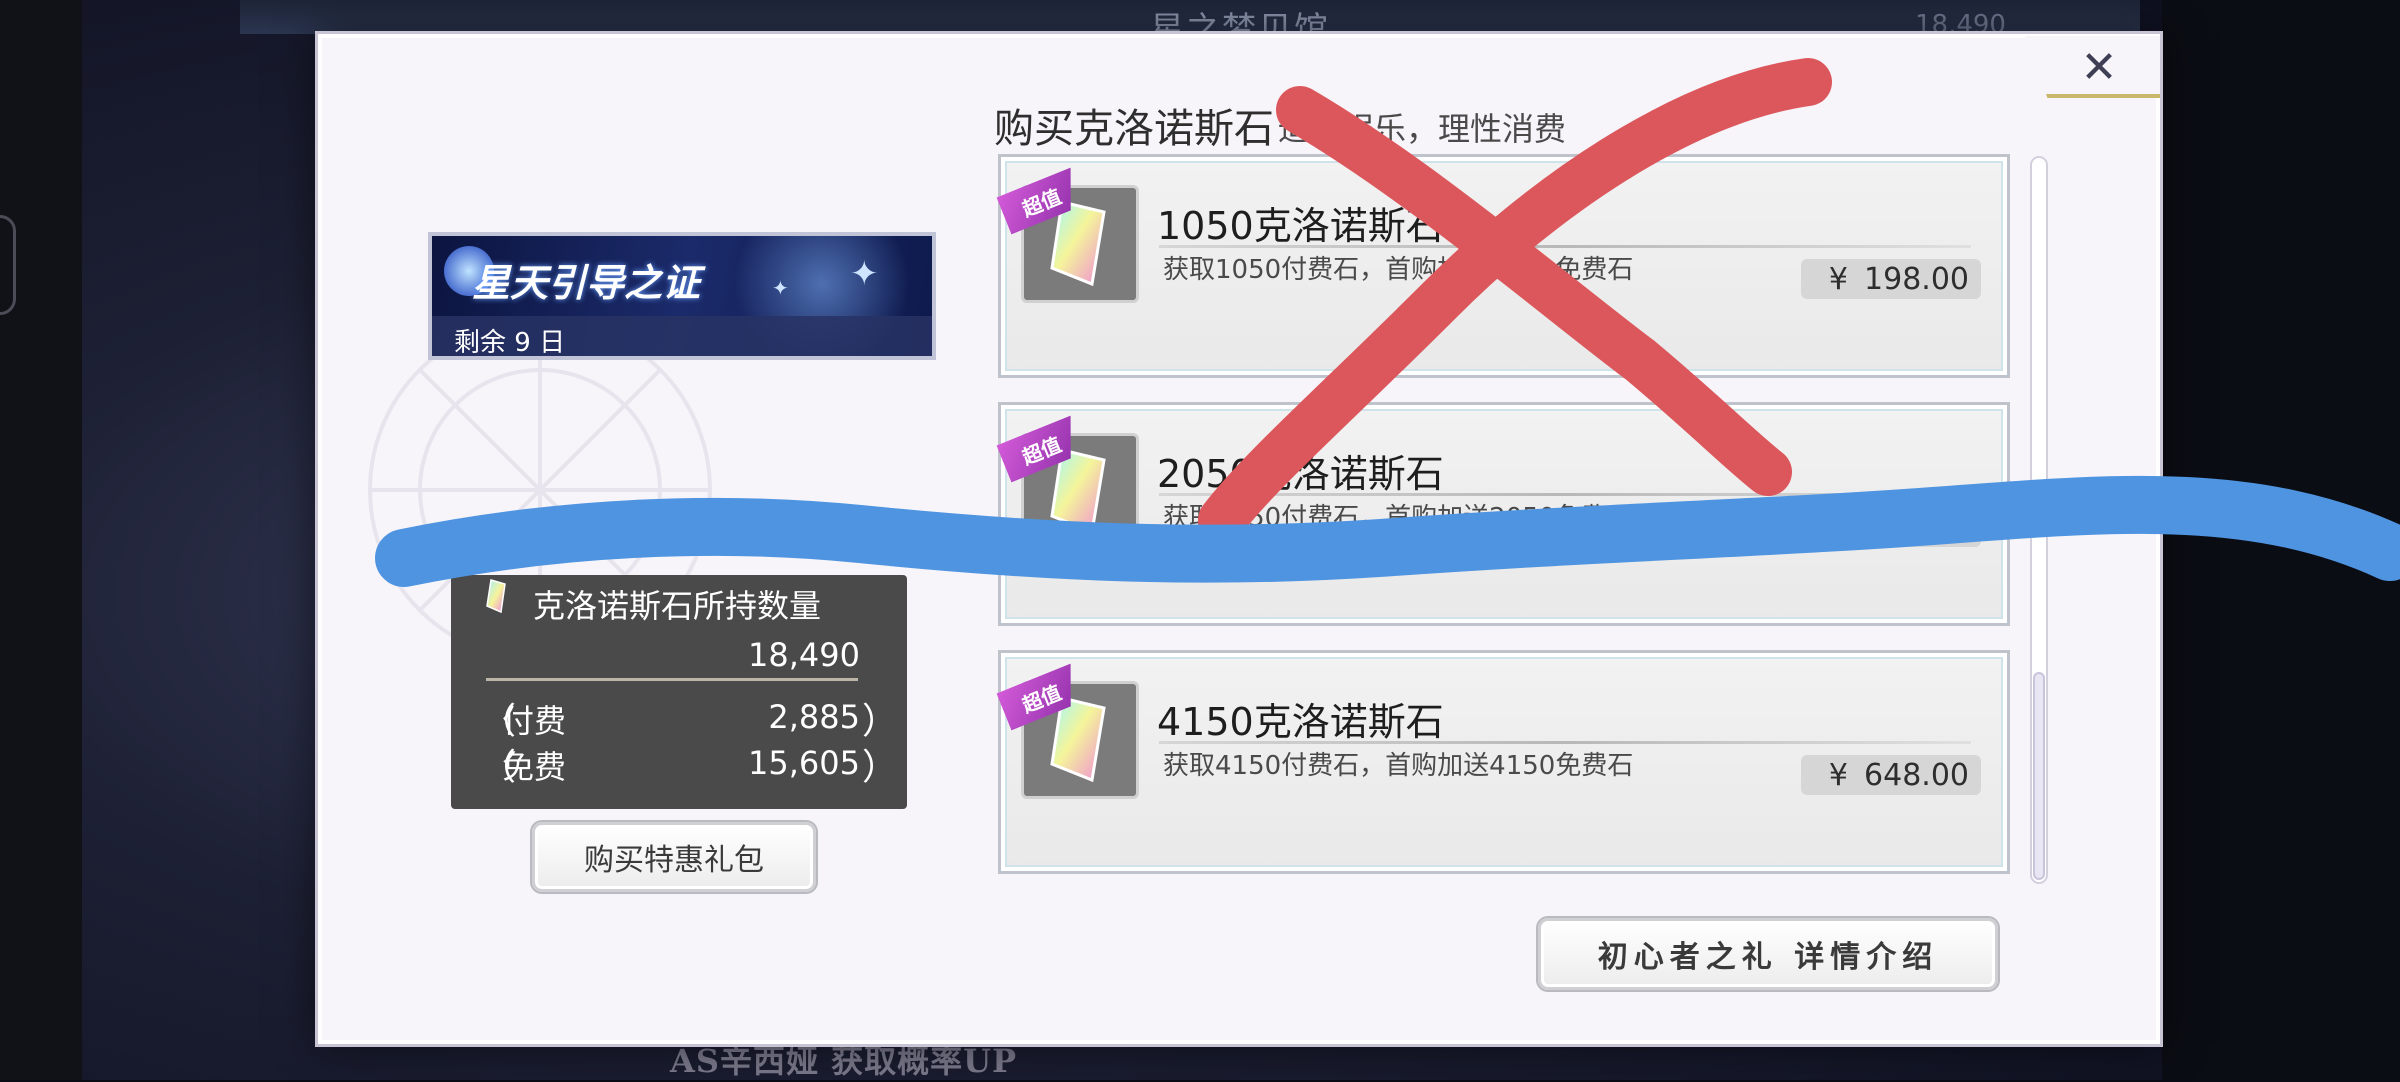 This screenshot has width=2400, height=1082. I want to click on chronos-stone-icon, so click(496, 596).